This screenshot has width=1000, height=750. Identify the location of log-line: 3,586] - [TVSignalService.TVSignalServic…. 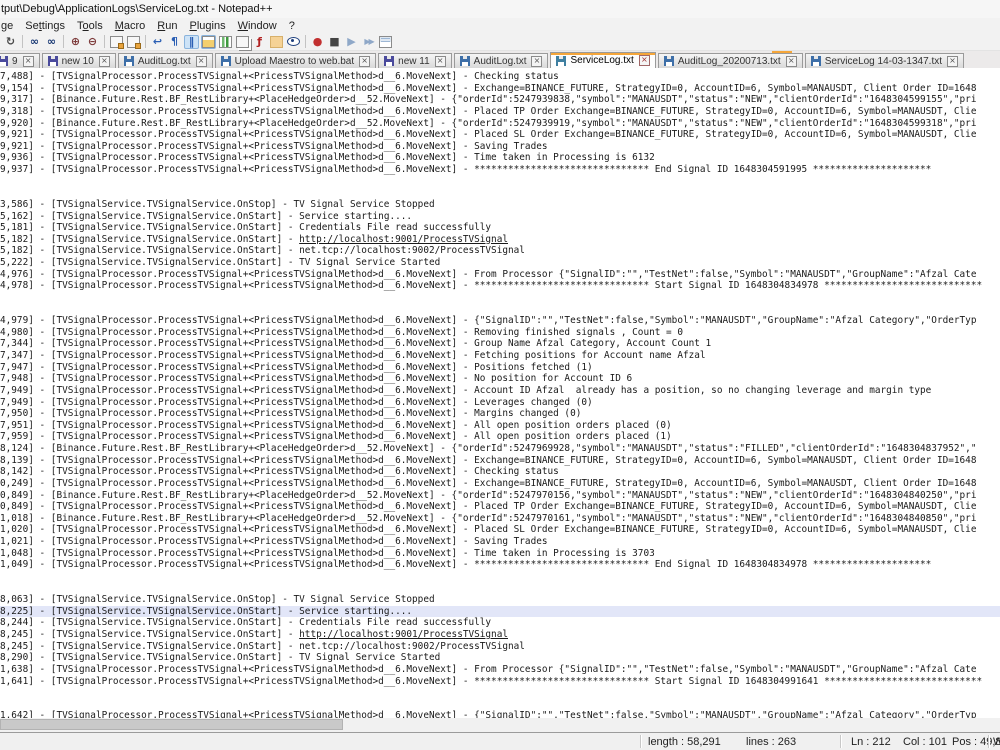
(500, 205).